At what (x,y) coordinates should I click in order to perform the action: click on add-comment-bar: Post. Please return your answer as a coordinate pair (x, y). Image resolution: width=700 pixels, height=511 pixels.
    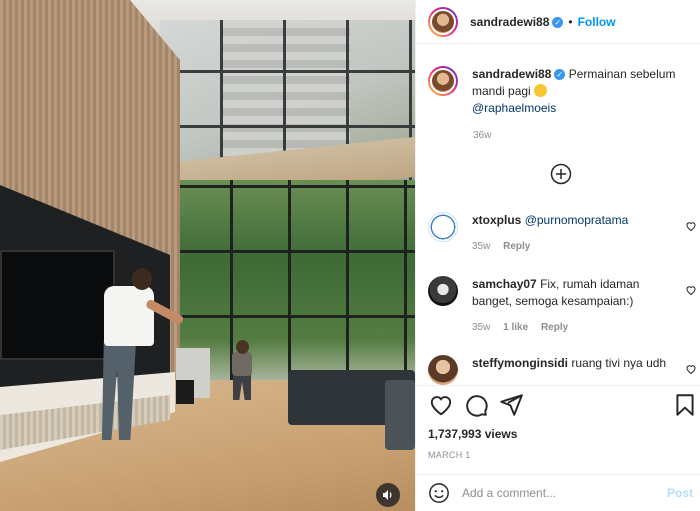
    Looking at the image, I should click on (558, 492).